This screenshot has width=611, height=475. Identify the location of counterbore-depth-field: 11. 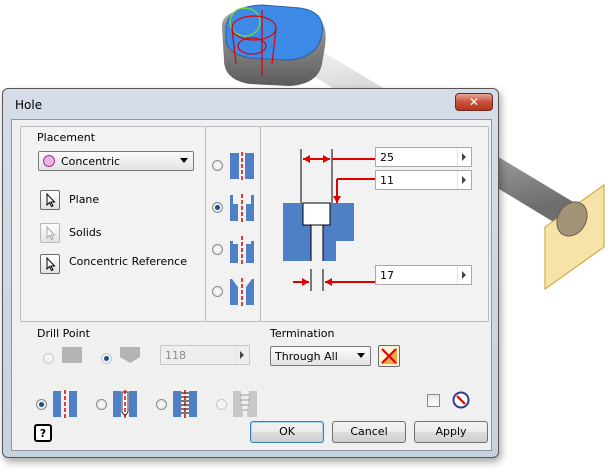
(423, 180).